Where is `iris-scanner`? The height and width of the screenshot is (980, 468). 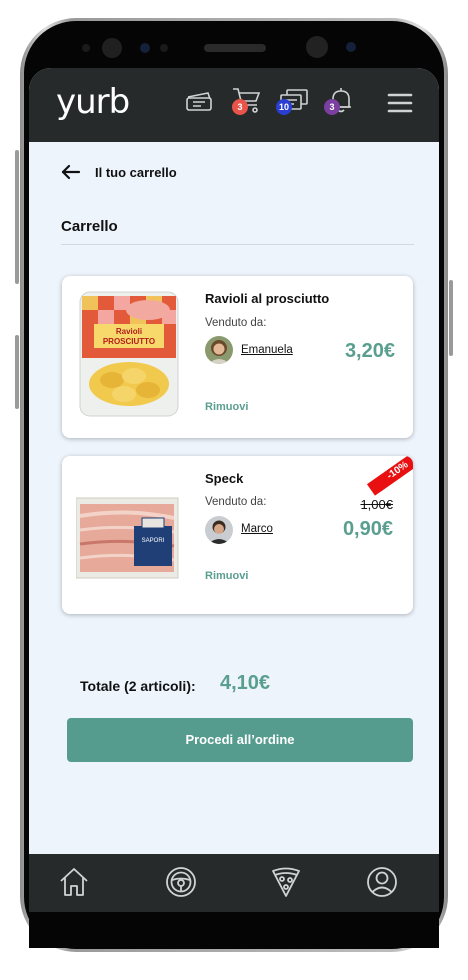 iris-scanner is located at coordinates (317, 47).